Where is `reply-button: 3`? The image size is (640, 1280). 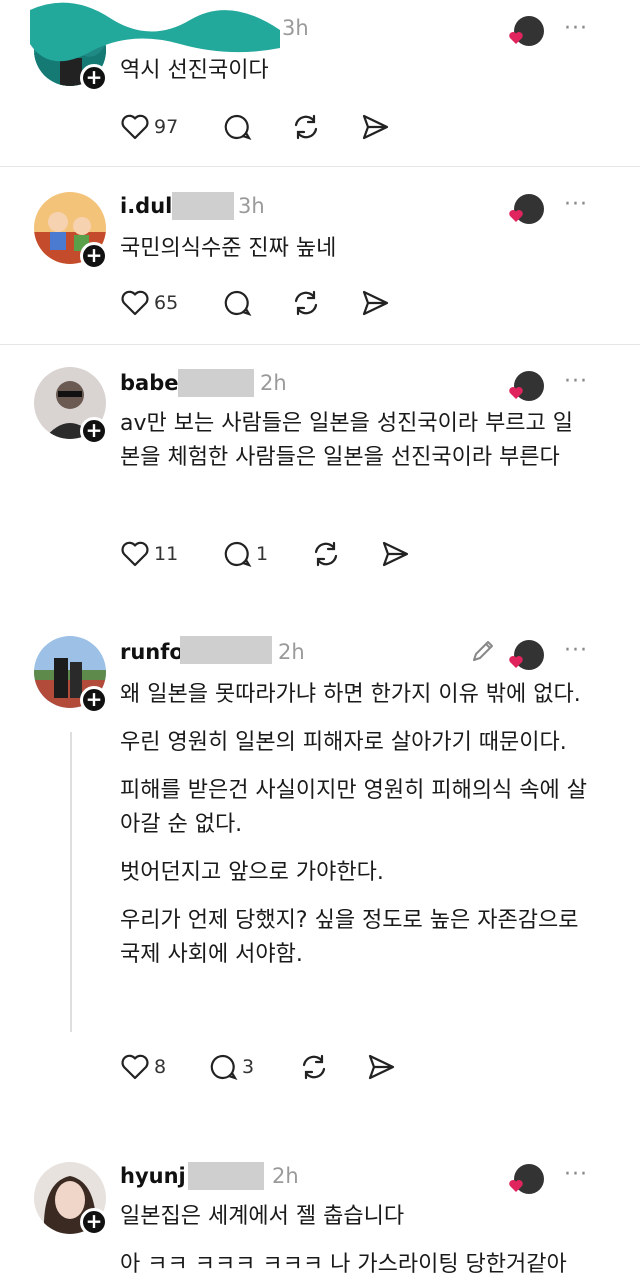 reply-button: 3 is located at coordinates (231, 1067).